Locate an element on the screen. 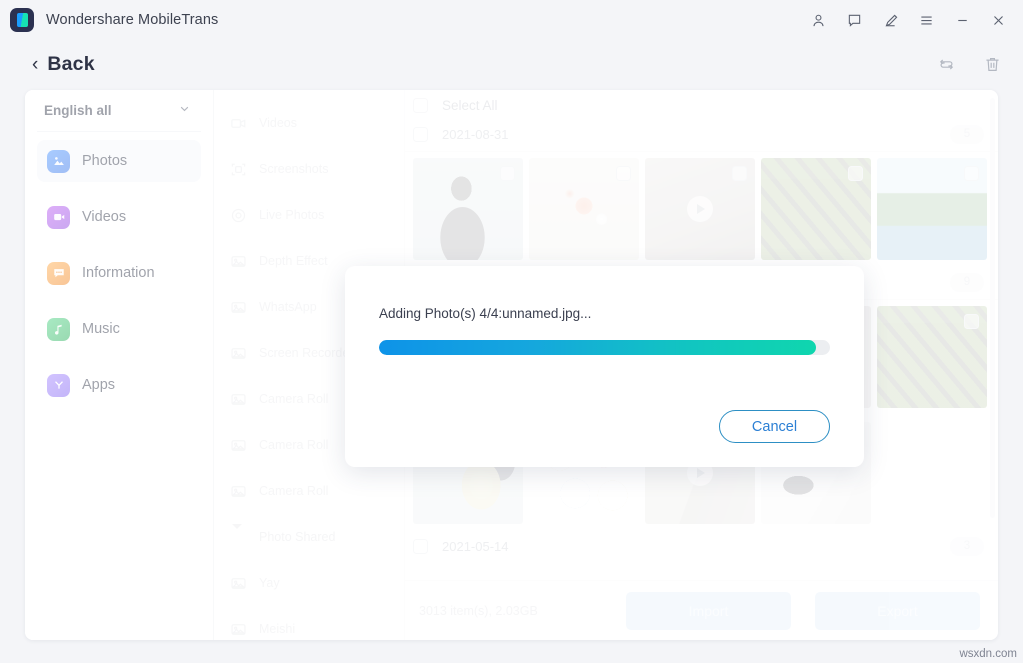 The height and width of the screenshot is (663, 1023). back-button: ‹ Back is located at coordinates (63, 64).